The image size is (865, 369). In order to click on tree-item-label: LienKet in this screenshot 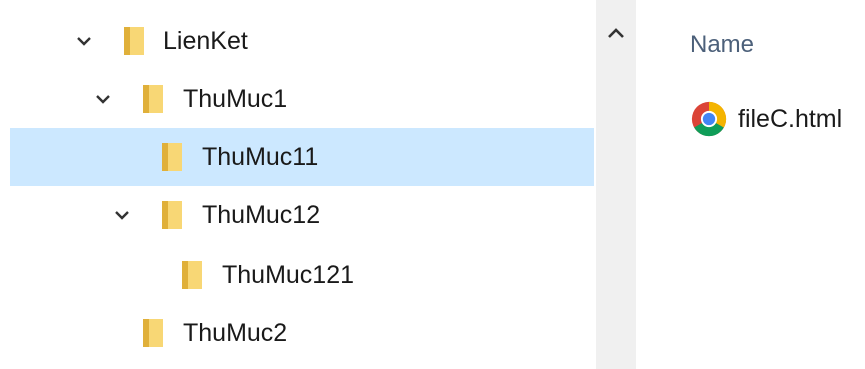, I will do `click(205, 41)`.